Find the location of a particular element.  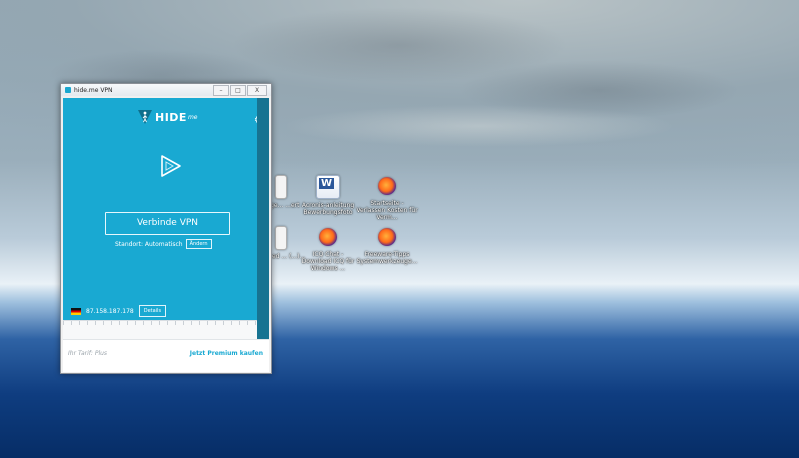

close-button: X is located at coordinates (257, 90).